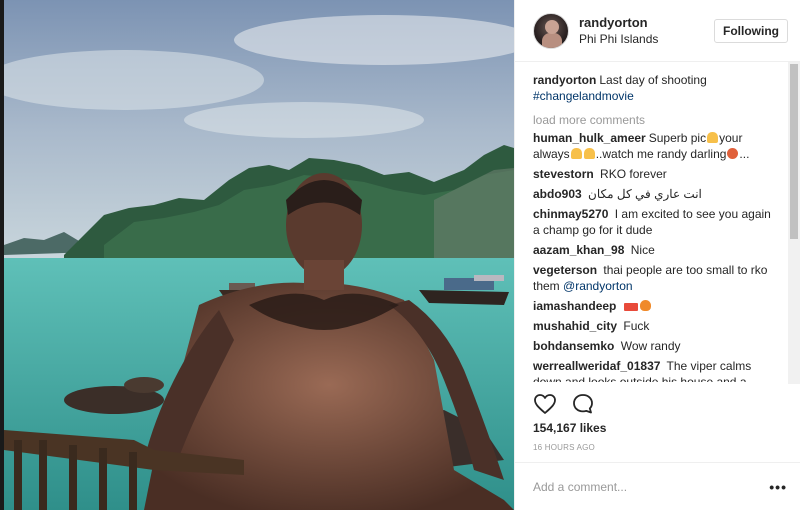 This screenshot has height=510, width=800. I want to click on comment-text: RKO forever, so click(633, 174).